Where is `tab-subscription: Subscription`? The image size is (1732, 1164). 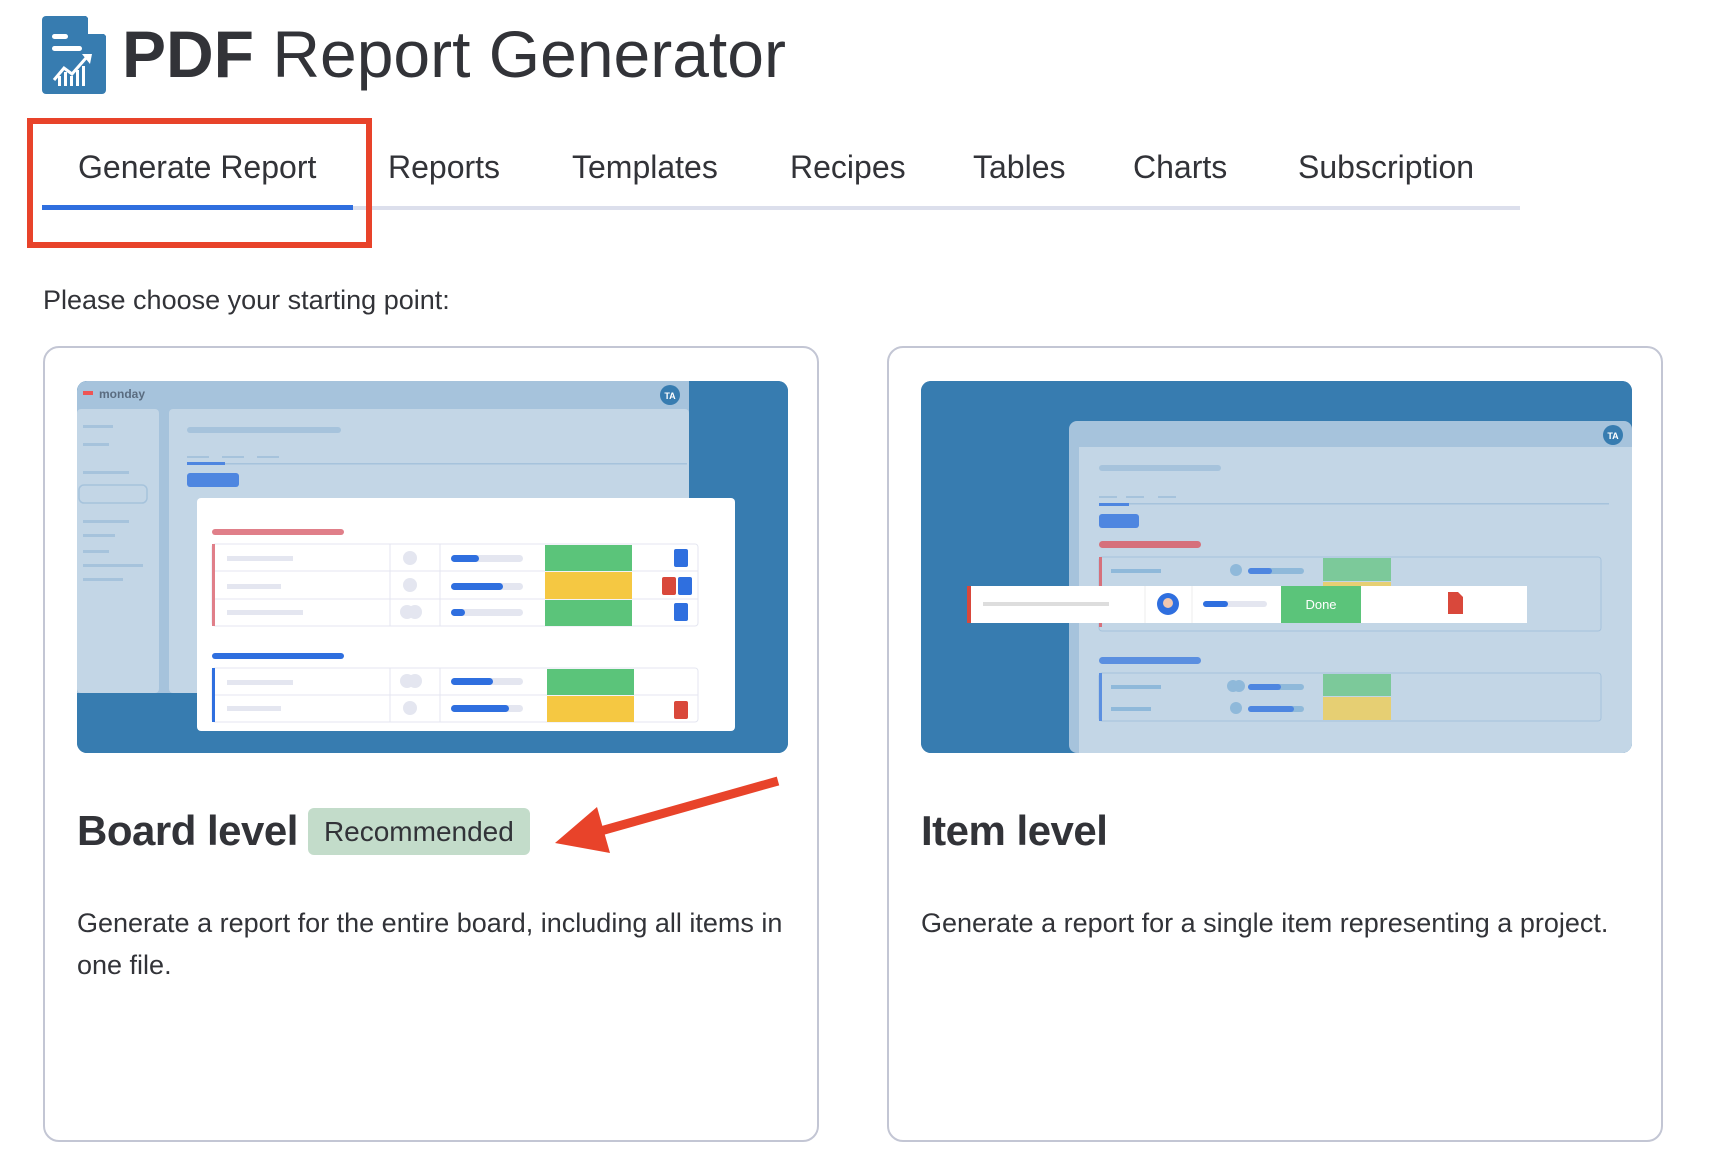 tab-subscription: Subscription is located at coordinates (1386, 167).